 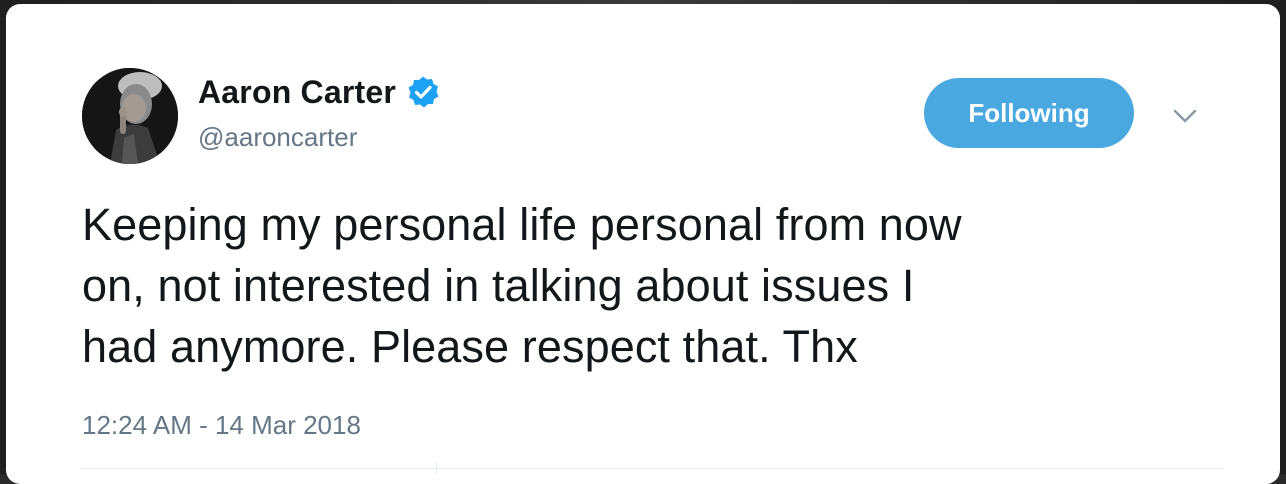 I want to click on tweet-text-line: had anymore. Please respect that. Thx, so click(x=470, y=346).